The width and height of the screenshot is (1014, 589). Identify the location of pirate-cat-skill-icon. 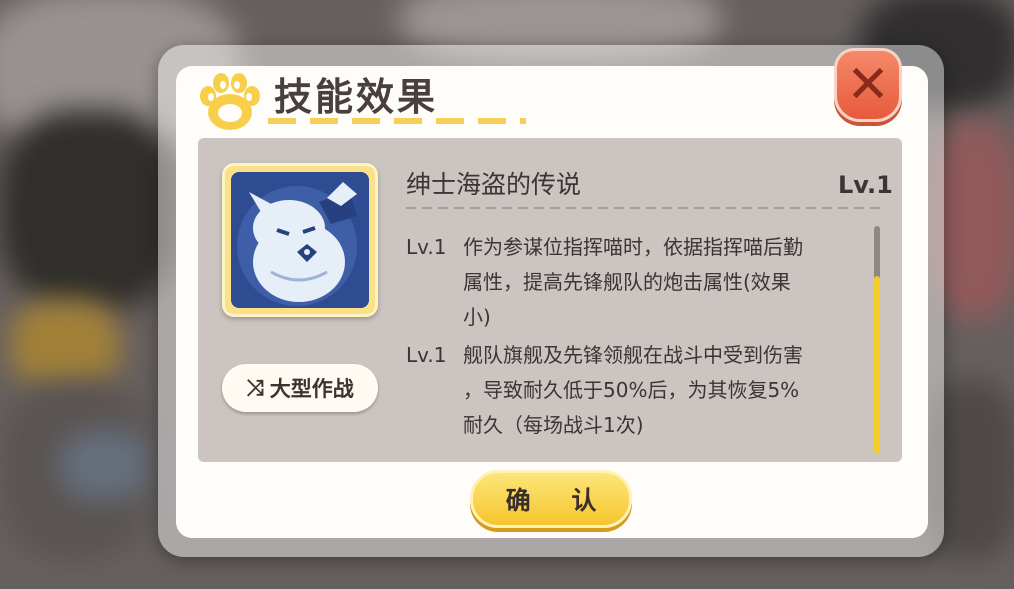
(300, 240).